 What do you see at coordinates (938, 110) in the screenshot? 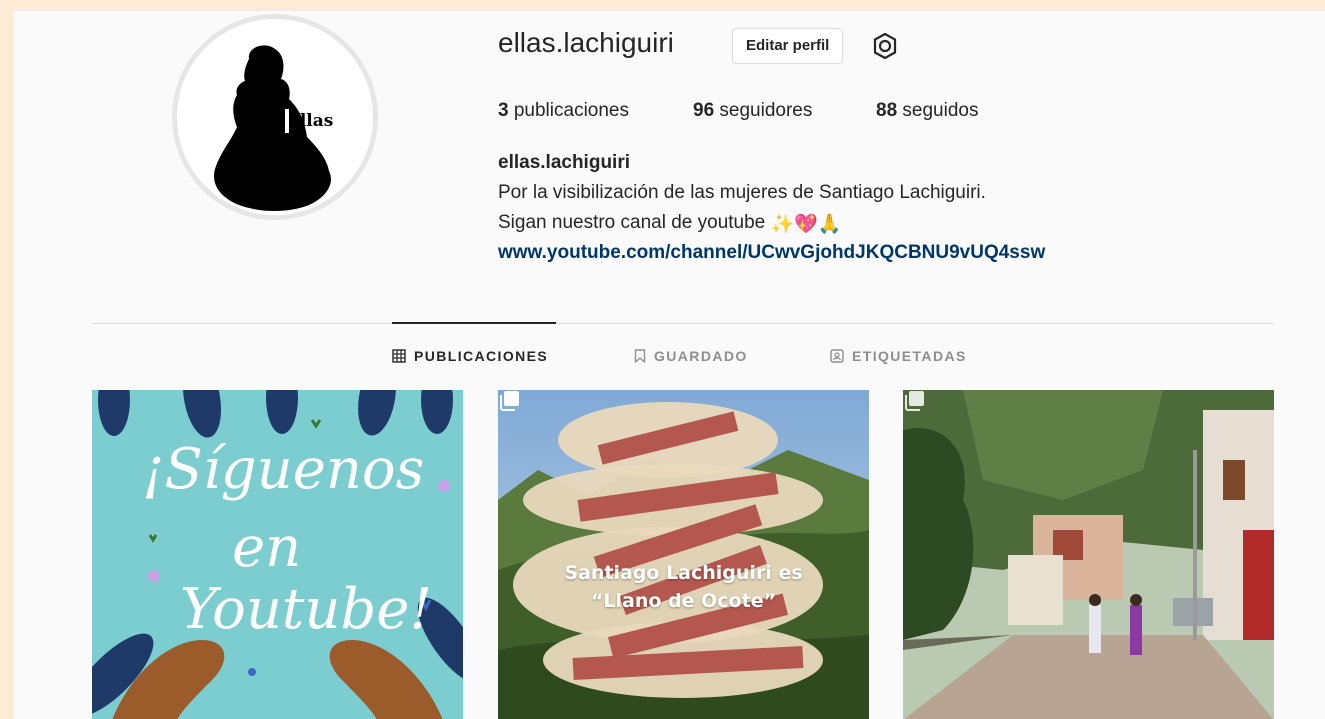
I see `following-count-label: seguidos` at bounding box center [938, 110].